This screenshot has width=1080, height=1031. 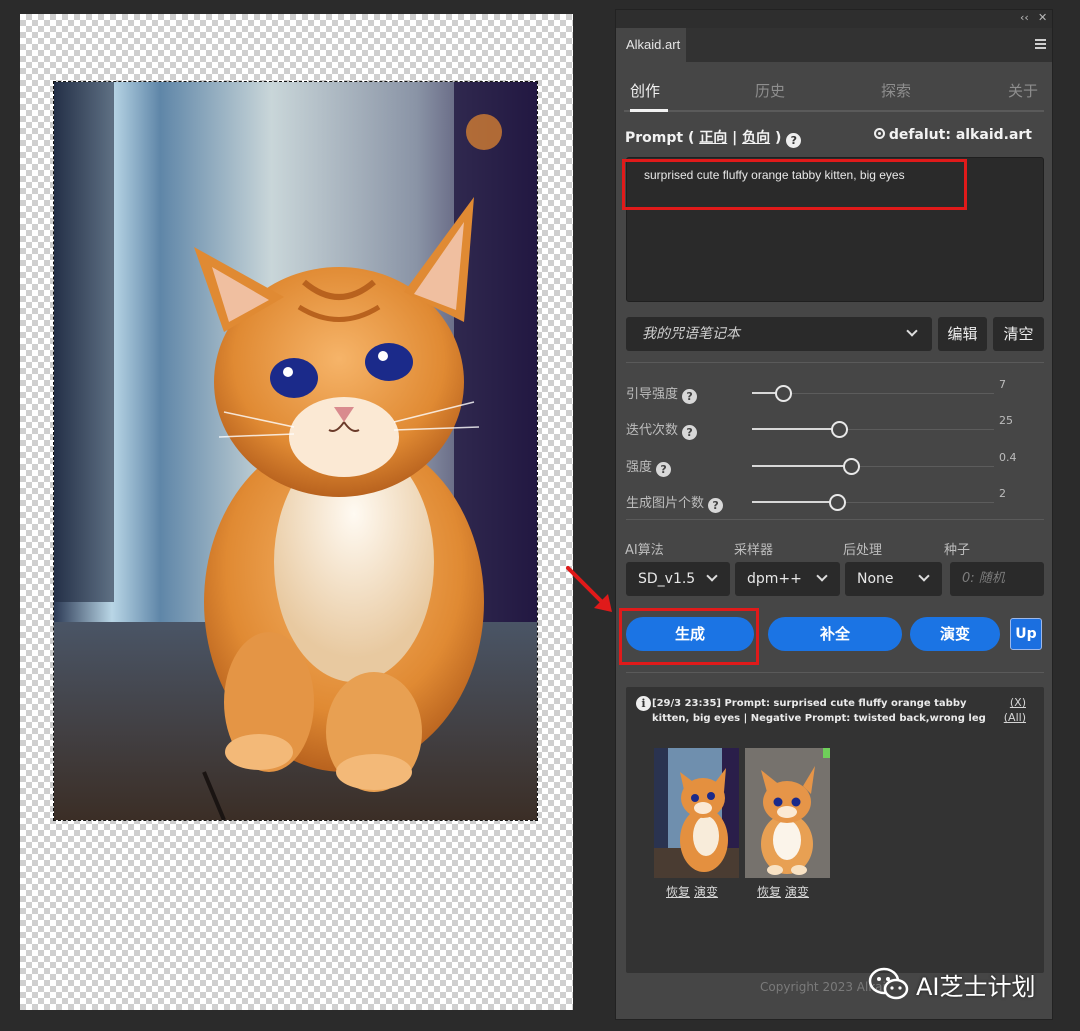 I want to click on sampler-select: dpm++, so click(x=787, y=579).